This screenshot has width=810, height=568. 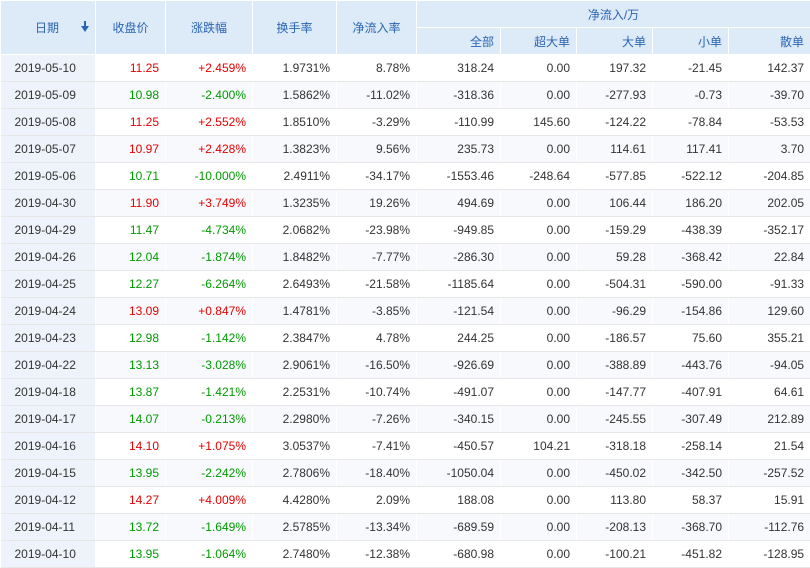 What do you see at coordinates (131, 338) in the screenshot?
I see `close-cell: 12.98` at bounding box center [131, 338].